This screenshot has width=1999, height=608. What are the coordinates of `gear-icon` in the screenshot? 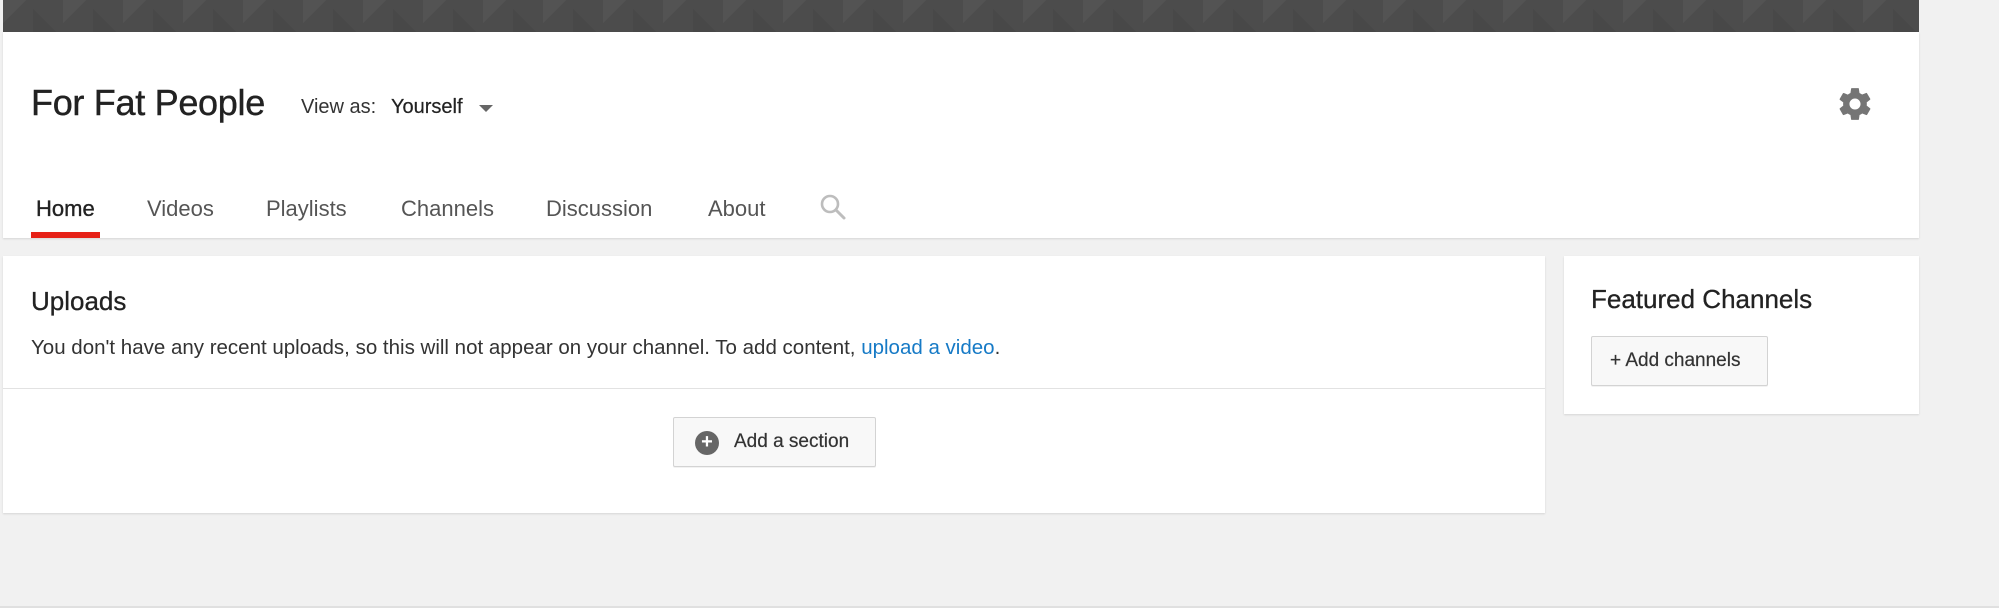 It's located at (1855, 104).